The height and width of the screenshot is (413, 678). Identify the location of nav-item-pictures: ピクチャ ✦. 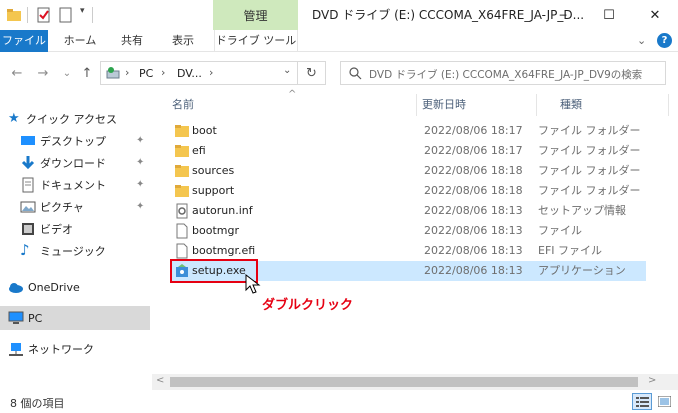
(75, 207).